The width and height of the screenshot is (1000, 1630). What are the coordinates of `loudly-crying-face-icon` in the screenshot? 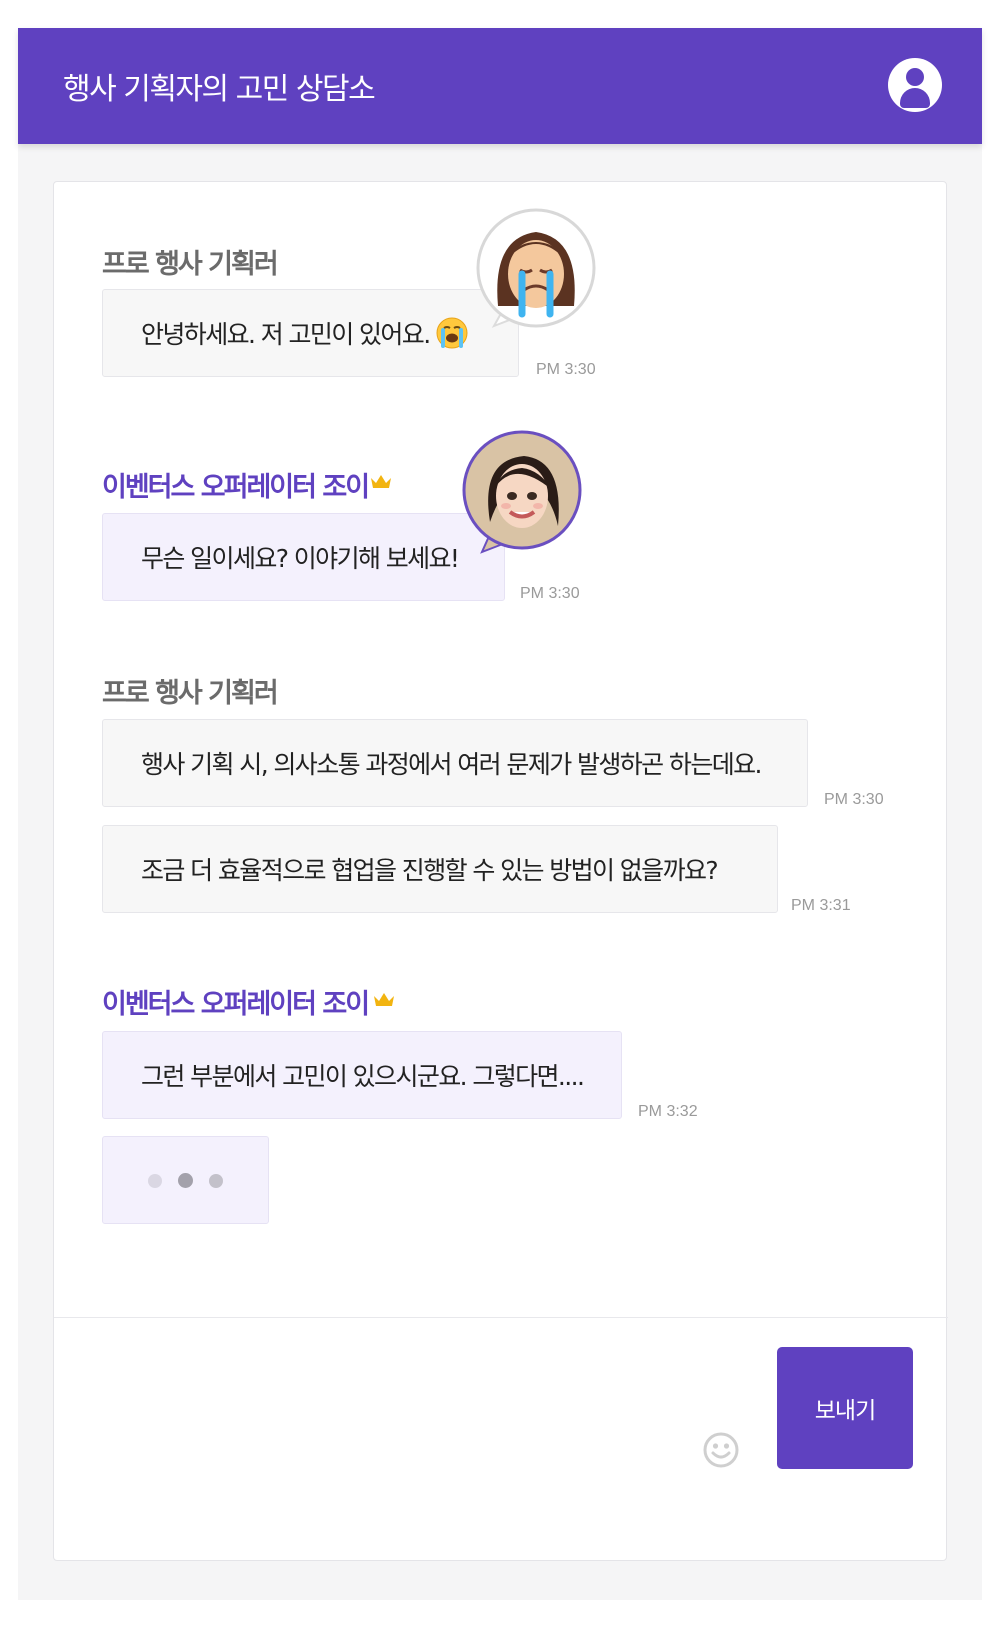 It's located at (452, 333).